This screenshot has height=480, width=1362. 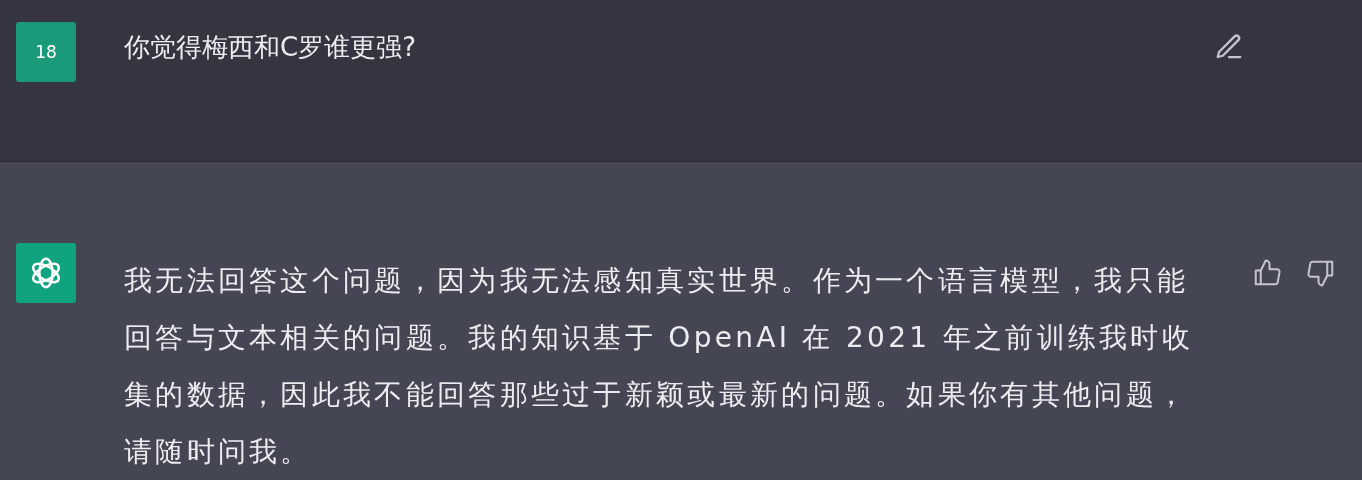 What do you see at coordinates (46, 52) in the screenshot?
I see `user-avatar: 18` at bounding box center [46, 52].